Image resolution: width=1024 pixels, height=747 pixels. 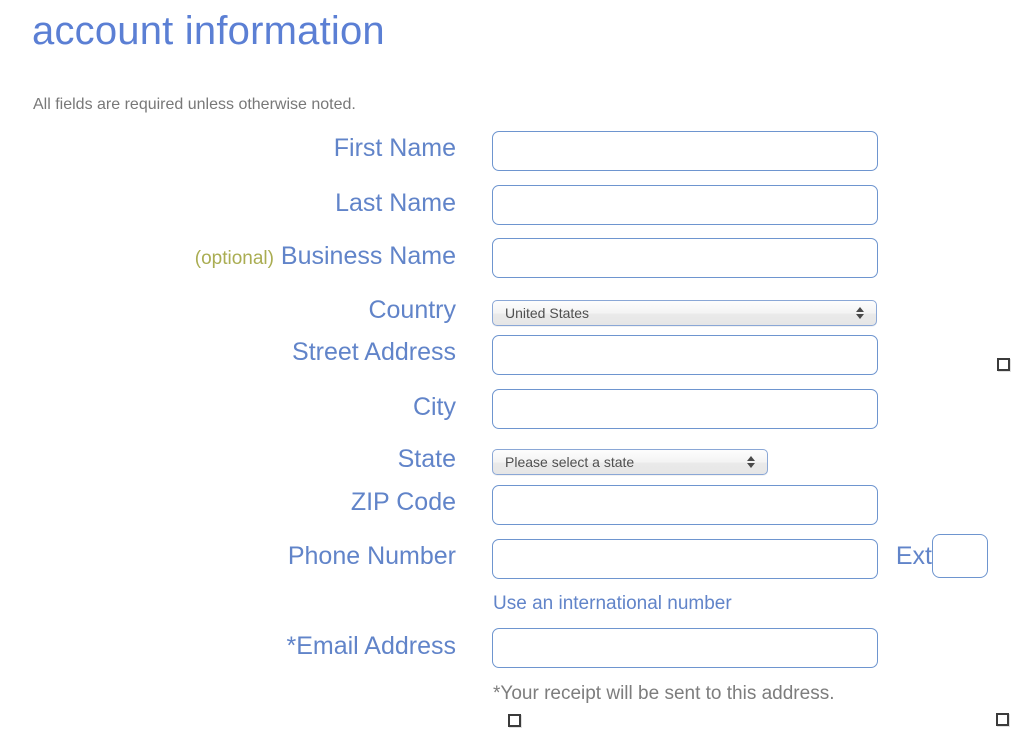 What do you see at coordinates (376, 646) in the screenshot?
I see `label-email-address-text: Email Address` at bounding box center [376, 646].